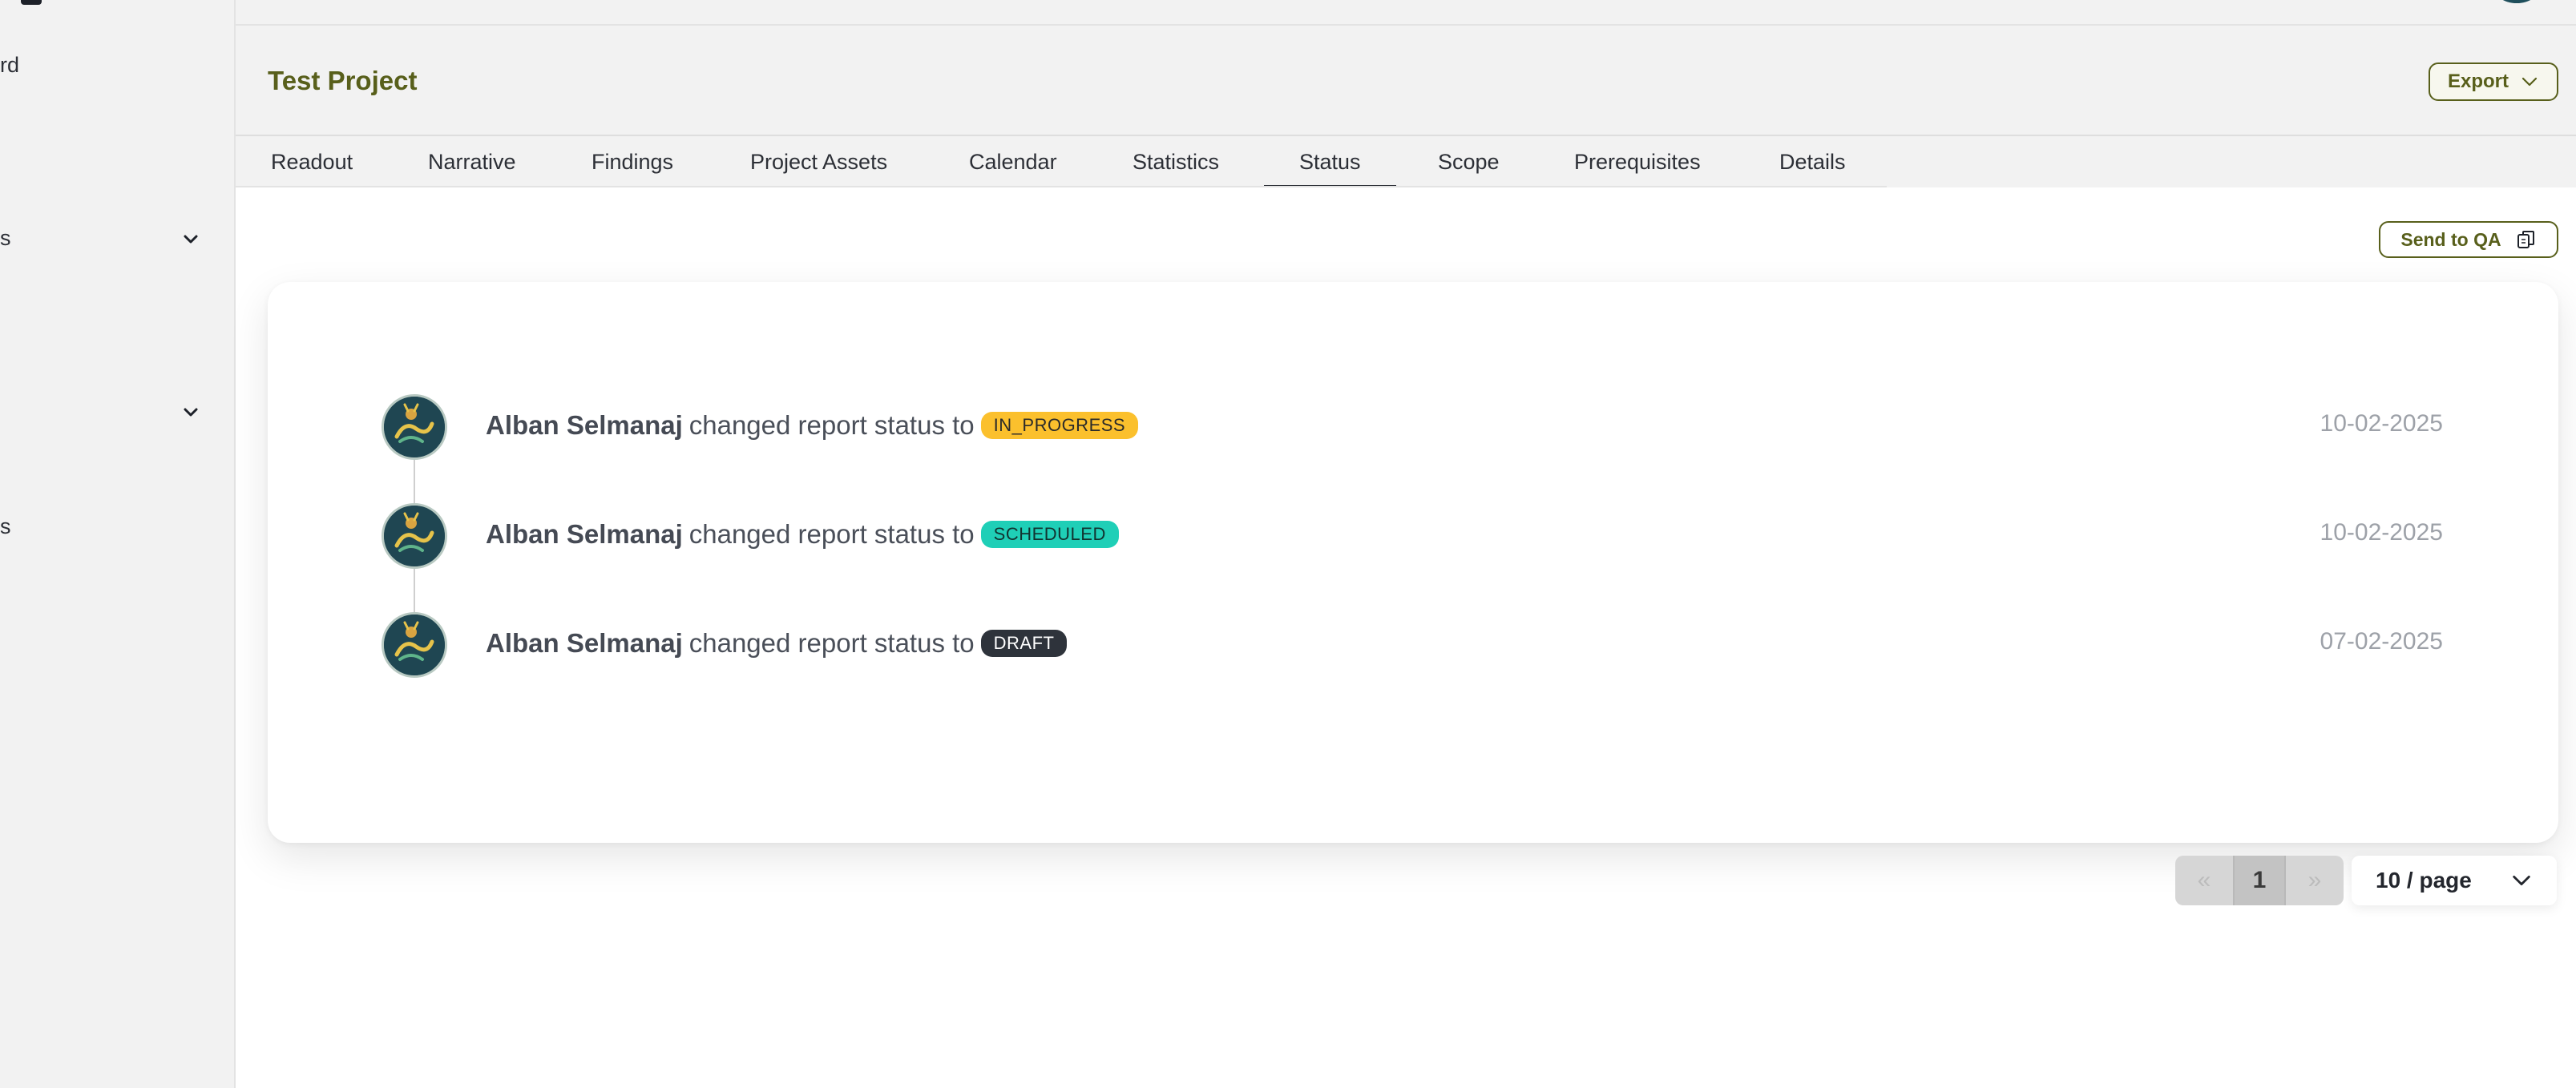 This screenshot has width=2576, height=1088. What do you see at coordinates (1176, 161) in the screenshot?
I see `tab-statistics: Statistics` at bounding box center [1176, 161].